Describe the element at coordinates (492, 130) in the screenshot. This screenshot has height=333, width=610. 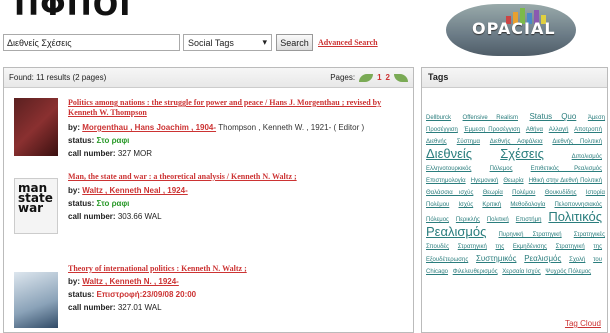
I see `tag-link: Έμμεση Προσέγγιση` at that location.